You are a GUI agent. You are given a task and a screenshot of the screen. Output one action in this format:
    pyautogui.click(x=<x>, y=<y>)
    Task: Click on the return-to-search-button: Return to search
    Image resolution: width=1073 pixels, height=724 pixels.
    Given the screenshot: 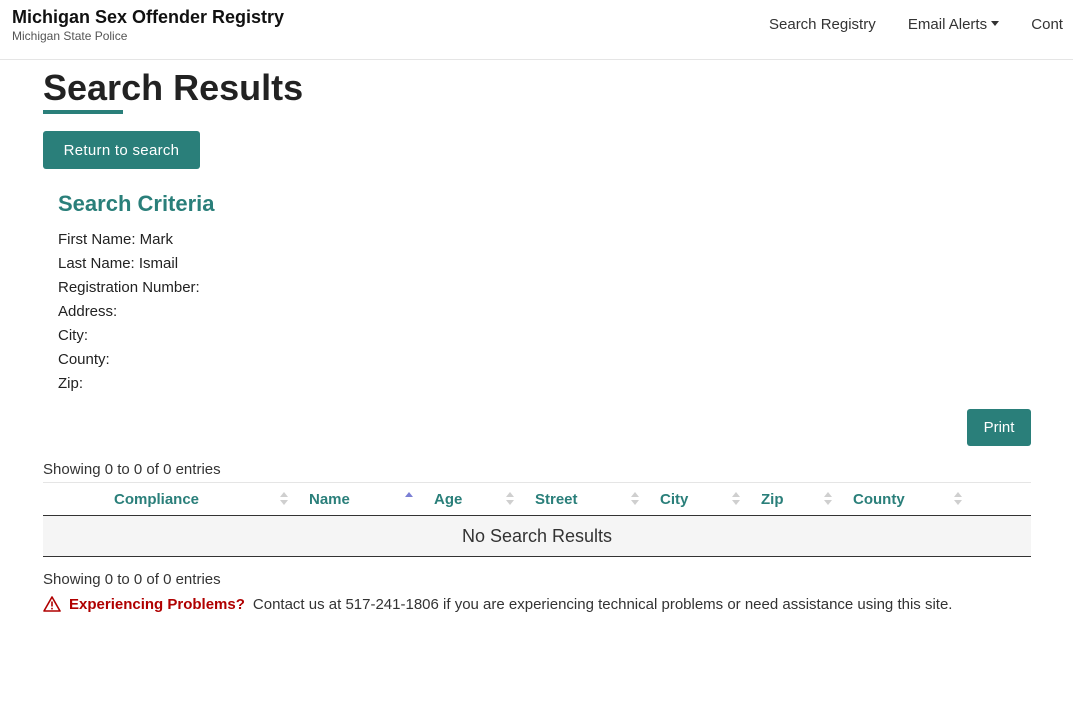 What is the action you would take?
    pyautogui.click(x=121, y=150)
    